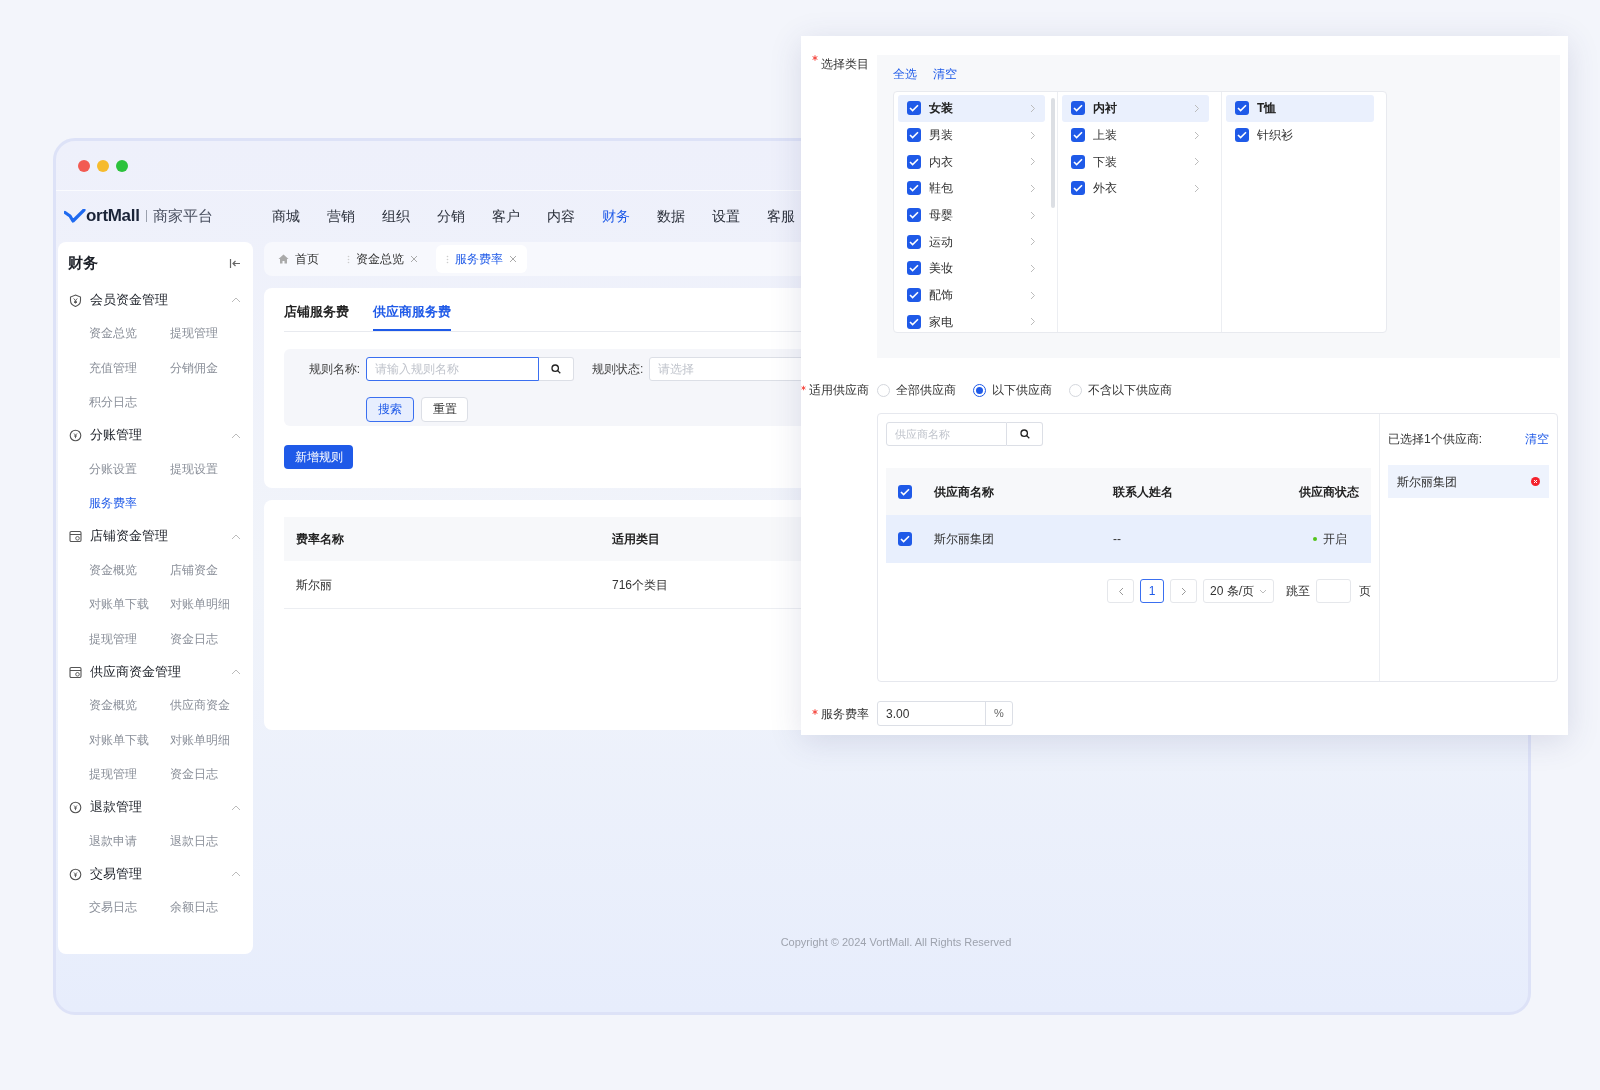  Describe the element at coordinates (286, 216) in the screenshot. I see `nav-item: 商城` at that location.